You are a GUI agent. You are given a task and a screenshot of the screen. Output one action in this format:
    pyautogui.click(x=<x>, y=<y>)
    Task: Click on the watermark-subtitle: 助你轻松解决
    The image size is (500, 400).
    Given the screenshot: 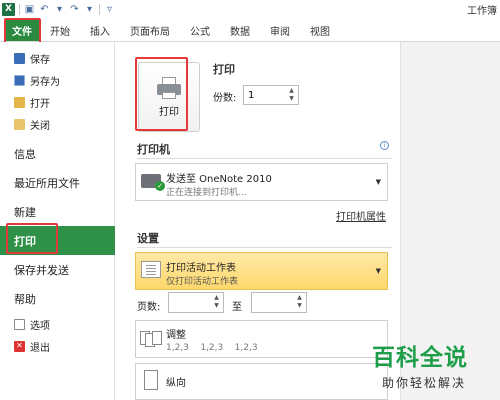 What is the action you would take?
    pyautogui.click(x=424, y=383)
    